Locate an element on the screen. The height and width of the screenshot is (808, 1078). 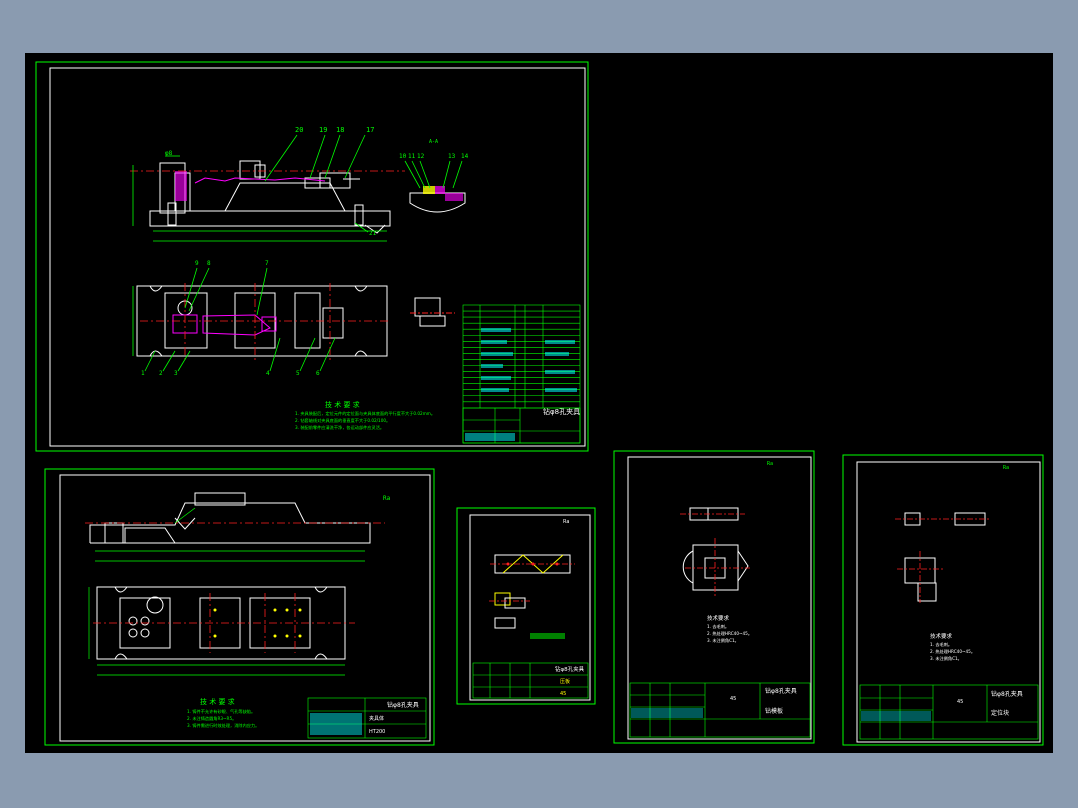
balloon-8: 8 is located at coordinates (209, 263).